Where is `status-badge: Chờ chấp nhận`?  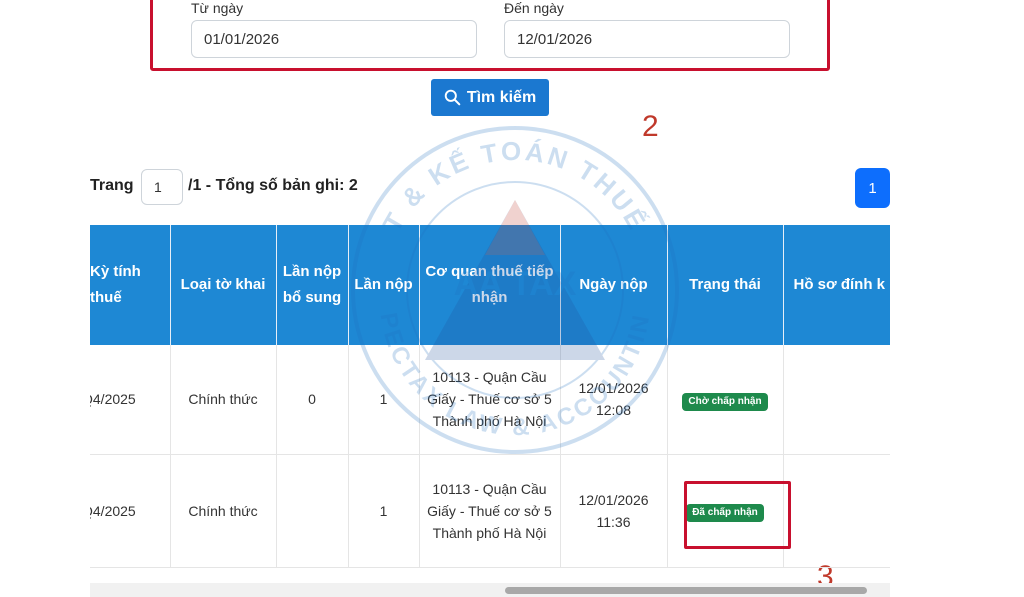
status-badge: Chờ chấp nhận is located at coordinates (725, 401).